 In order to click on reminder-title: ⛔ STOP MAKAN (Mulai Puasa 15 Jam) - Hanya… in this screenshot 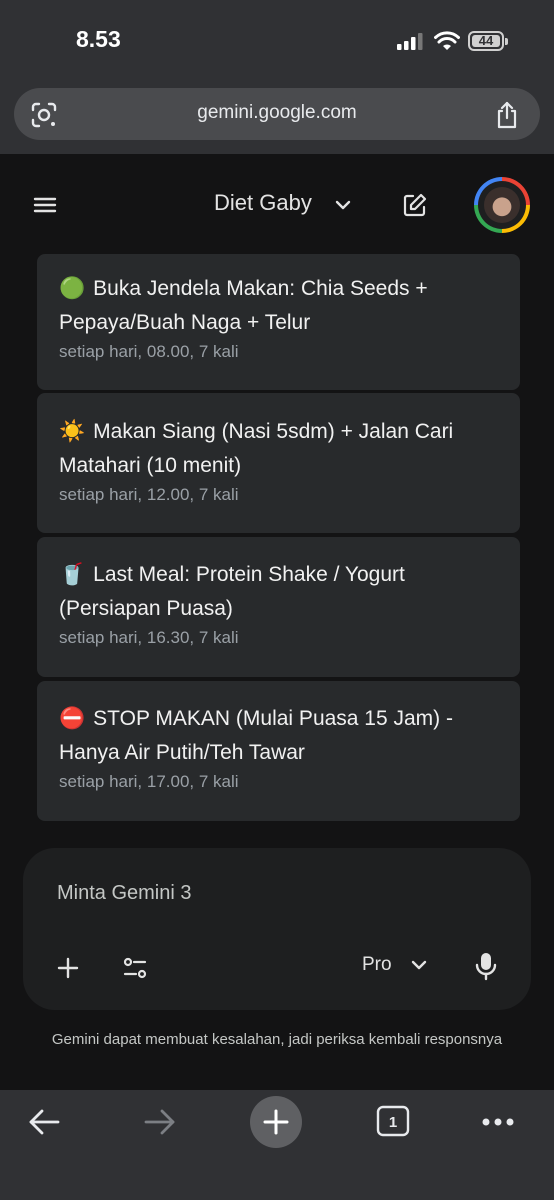, I will do `click(284, 736)`.